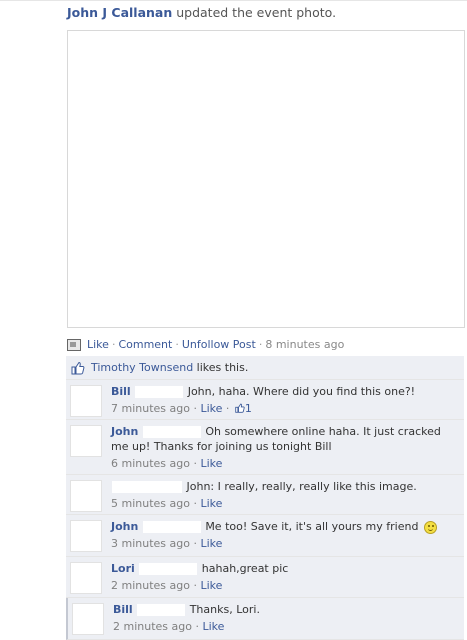 This screenshot has height=640, width=467. Describe the element at coordinates (150, 408) in the screenshot. I see `comment-time: 7 minutes ago` at that location.